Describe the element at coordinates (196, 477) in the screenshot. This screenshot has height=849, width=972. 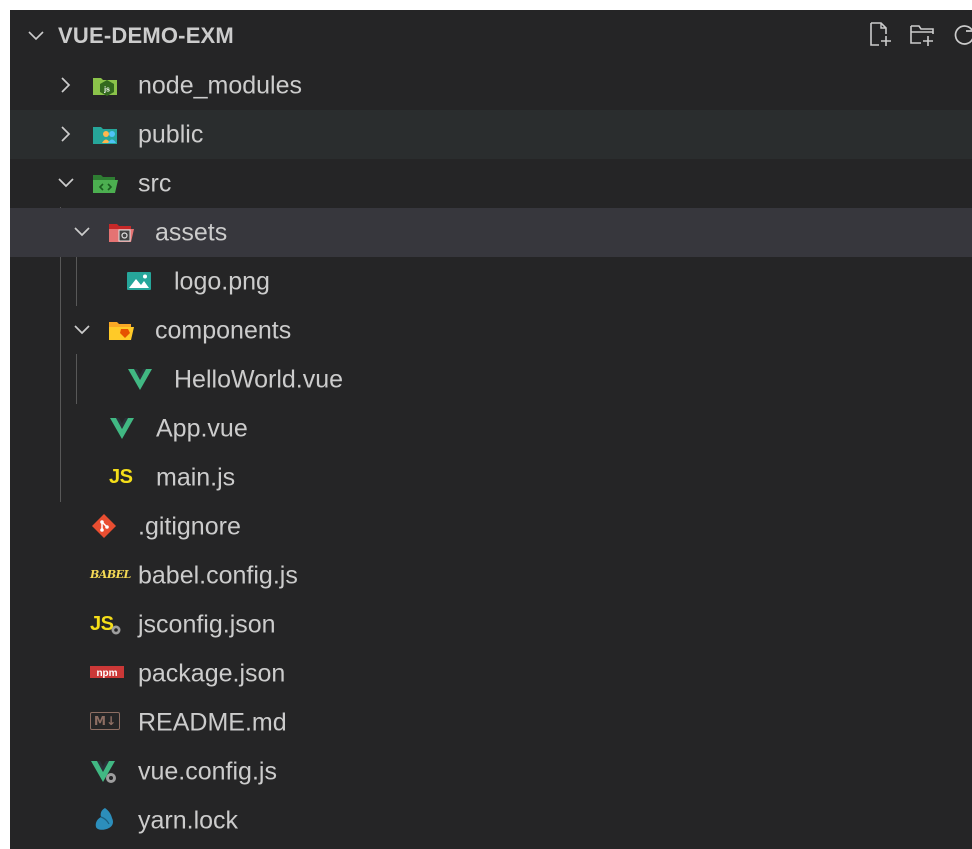
I see `tree-label: main.js` at that location.